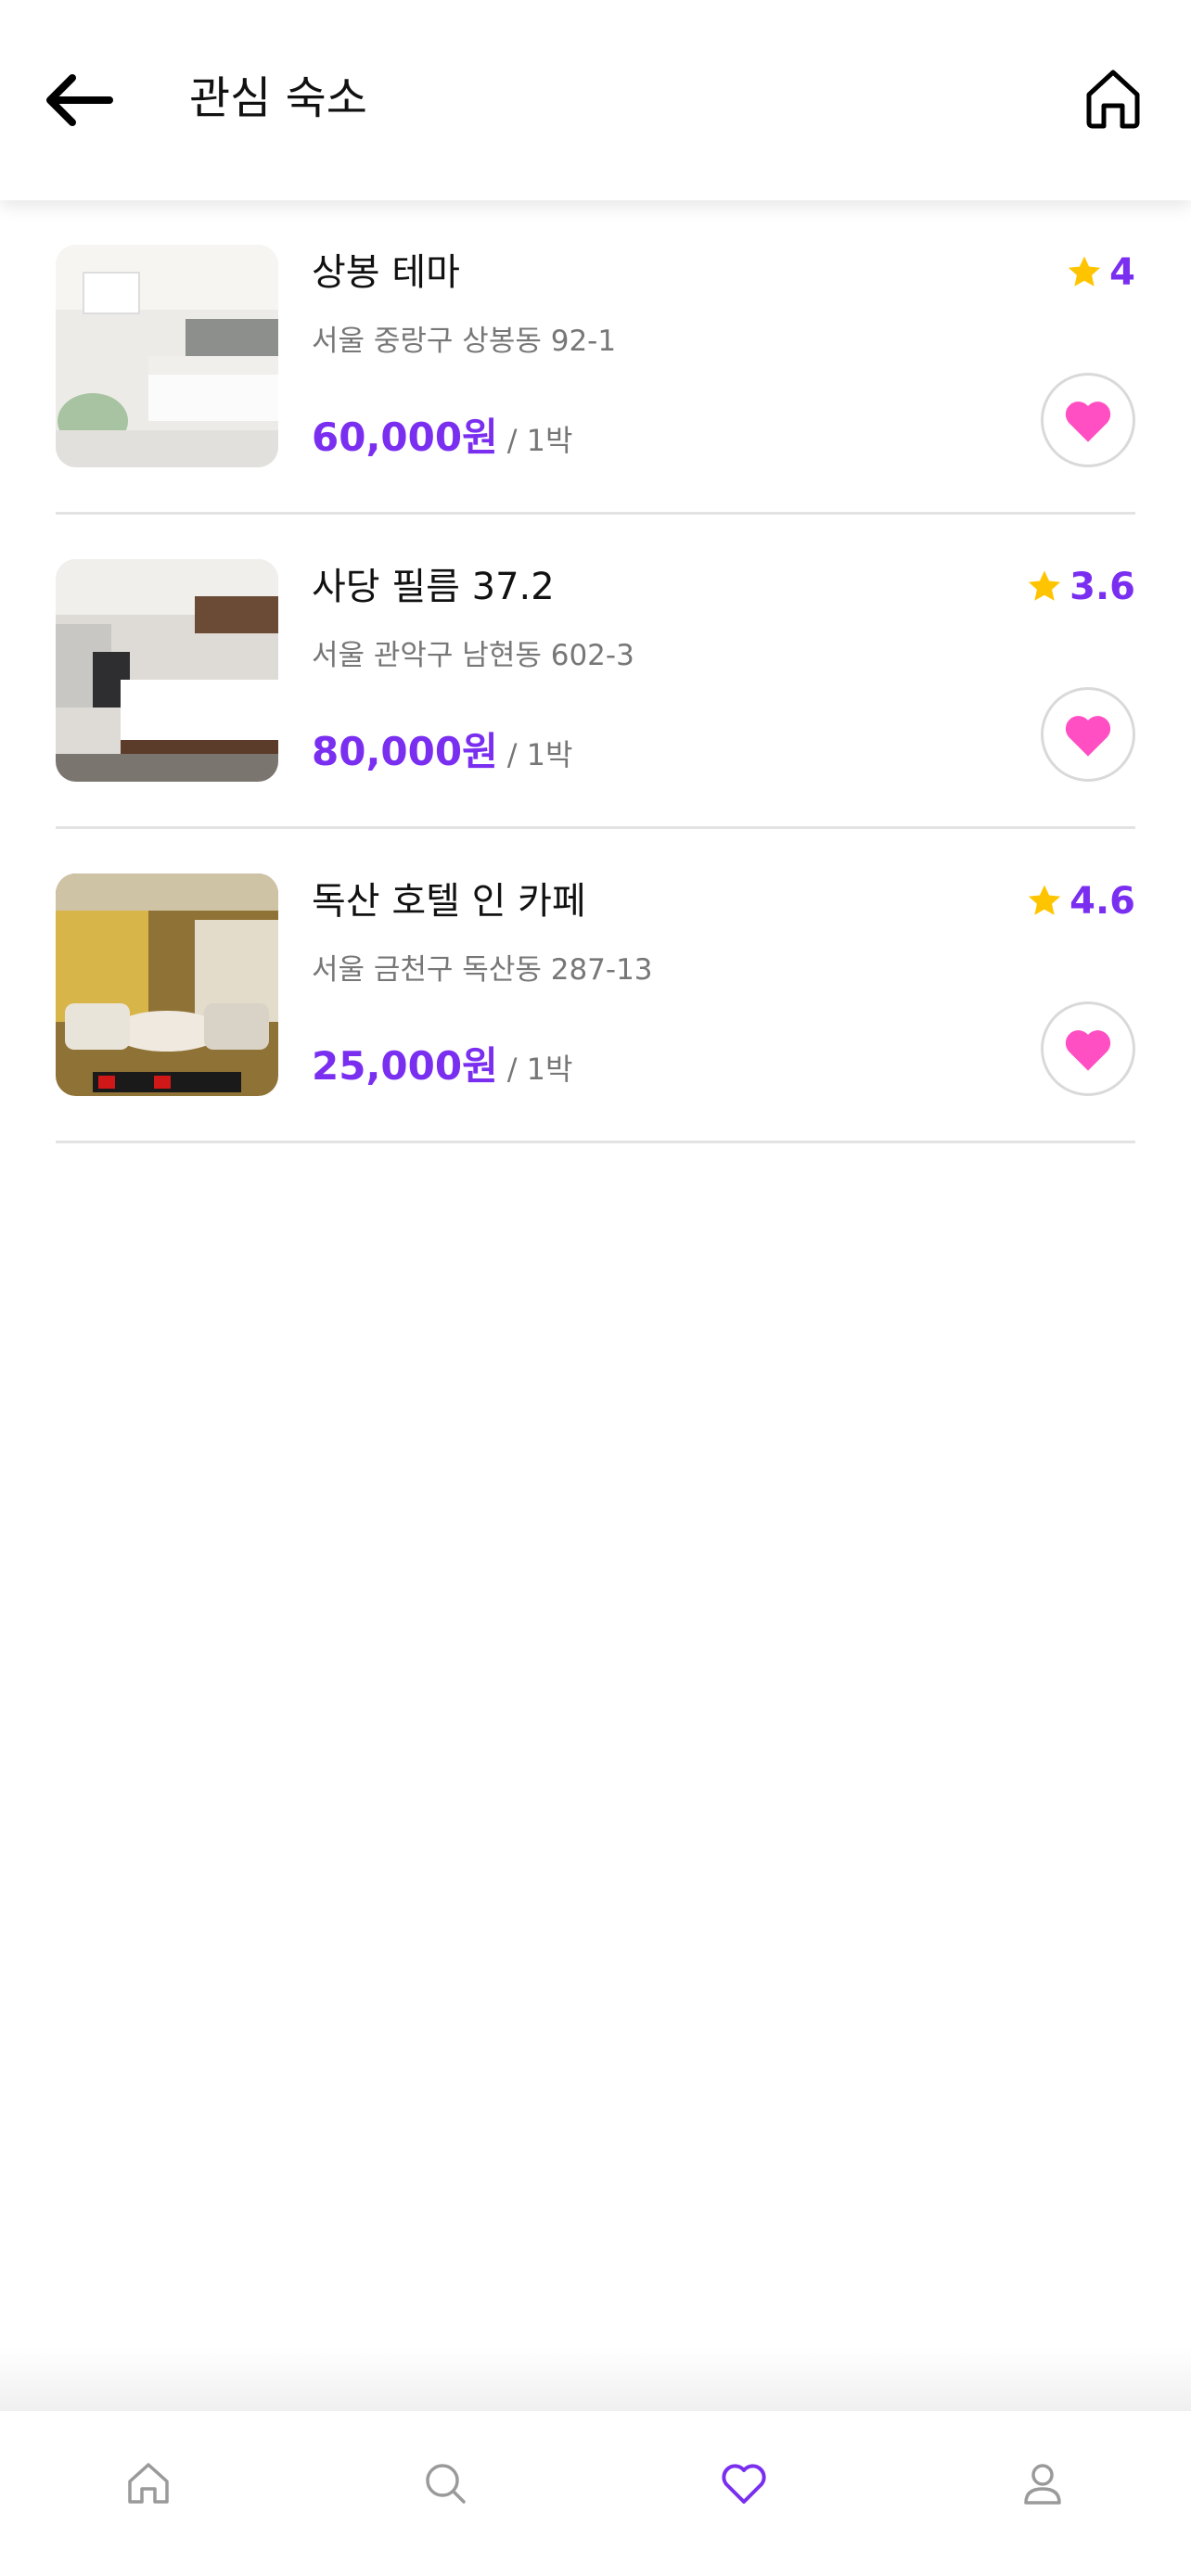 The height and width of the screenshot is (2576, 1191). I want to click on stay-name: 독산 호텔 인 카페, so click(449, 901).